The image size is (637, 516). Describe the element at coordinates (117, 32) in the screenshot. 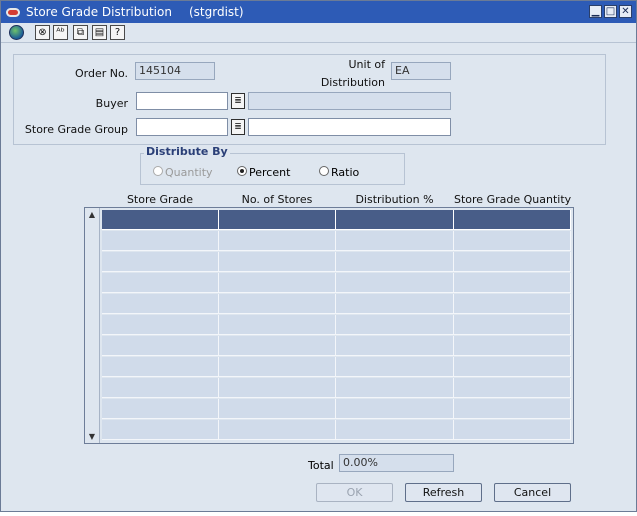

I see `help-icon: ?` at that location.